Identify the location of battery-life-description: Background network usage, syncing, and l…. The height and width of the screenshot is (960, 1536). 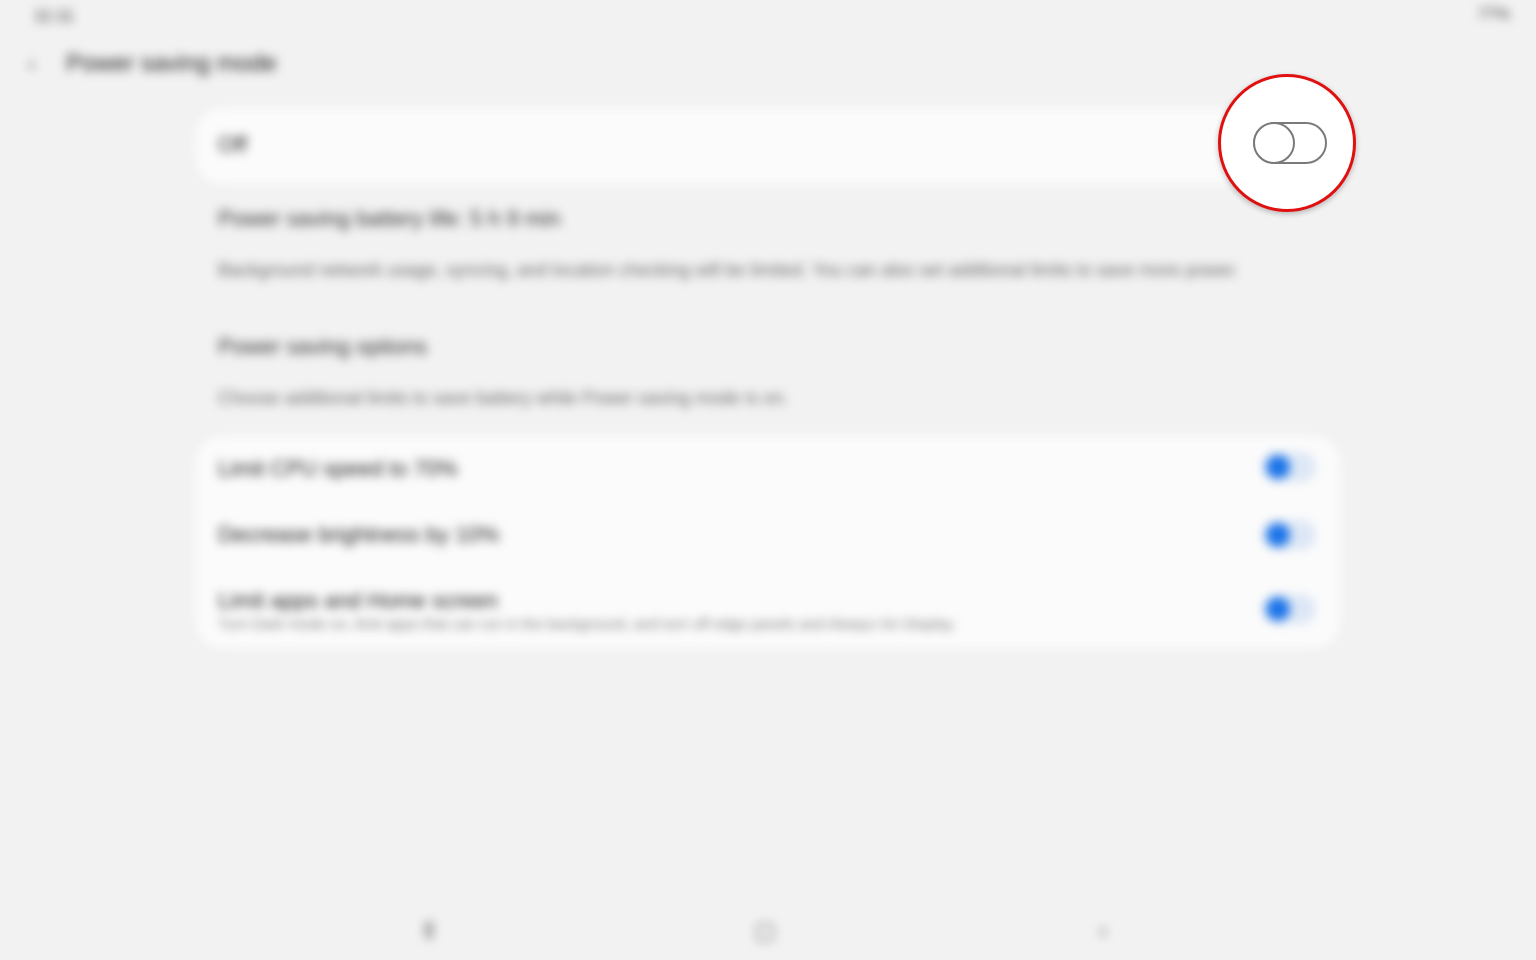
(728, 270).